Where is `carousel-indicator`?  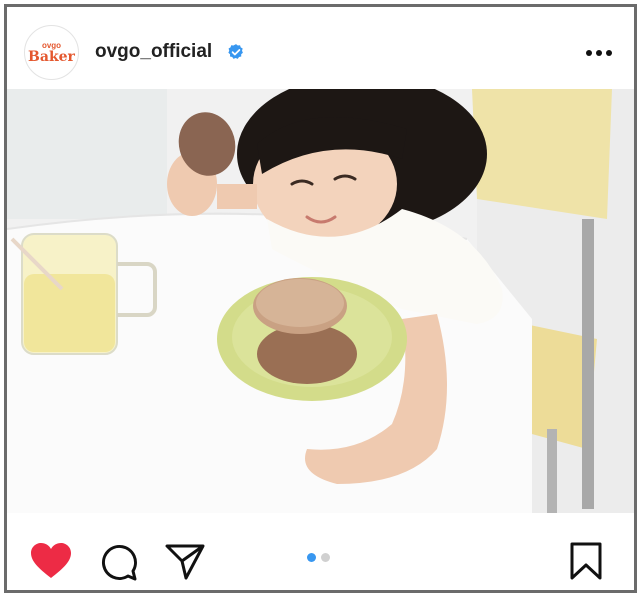 carousel-indicator is located at coordinates (318, 557).